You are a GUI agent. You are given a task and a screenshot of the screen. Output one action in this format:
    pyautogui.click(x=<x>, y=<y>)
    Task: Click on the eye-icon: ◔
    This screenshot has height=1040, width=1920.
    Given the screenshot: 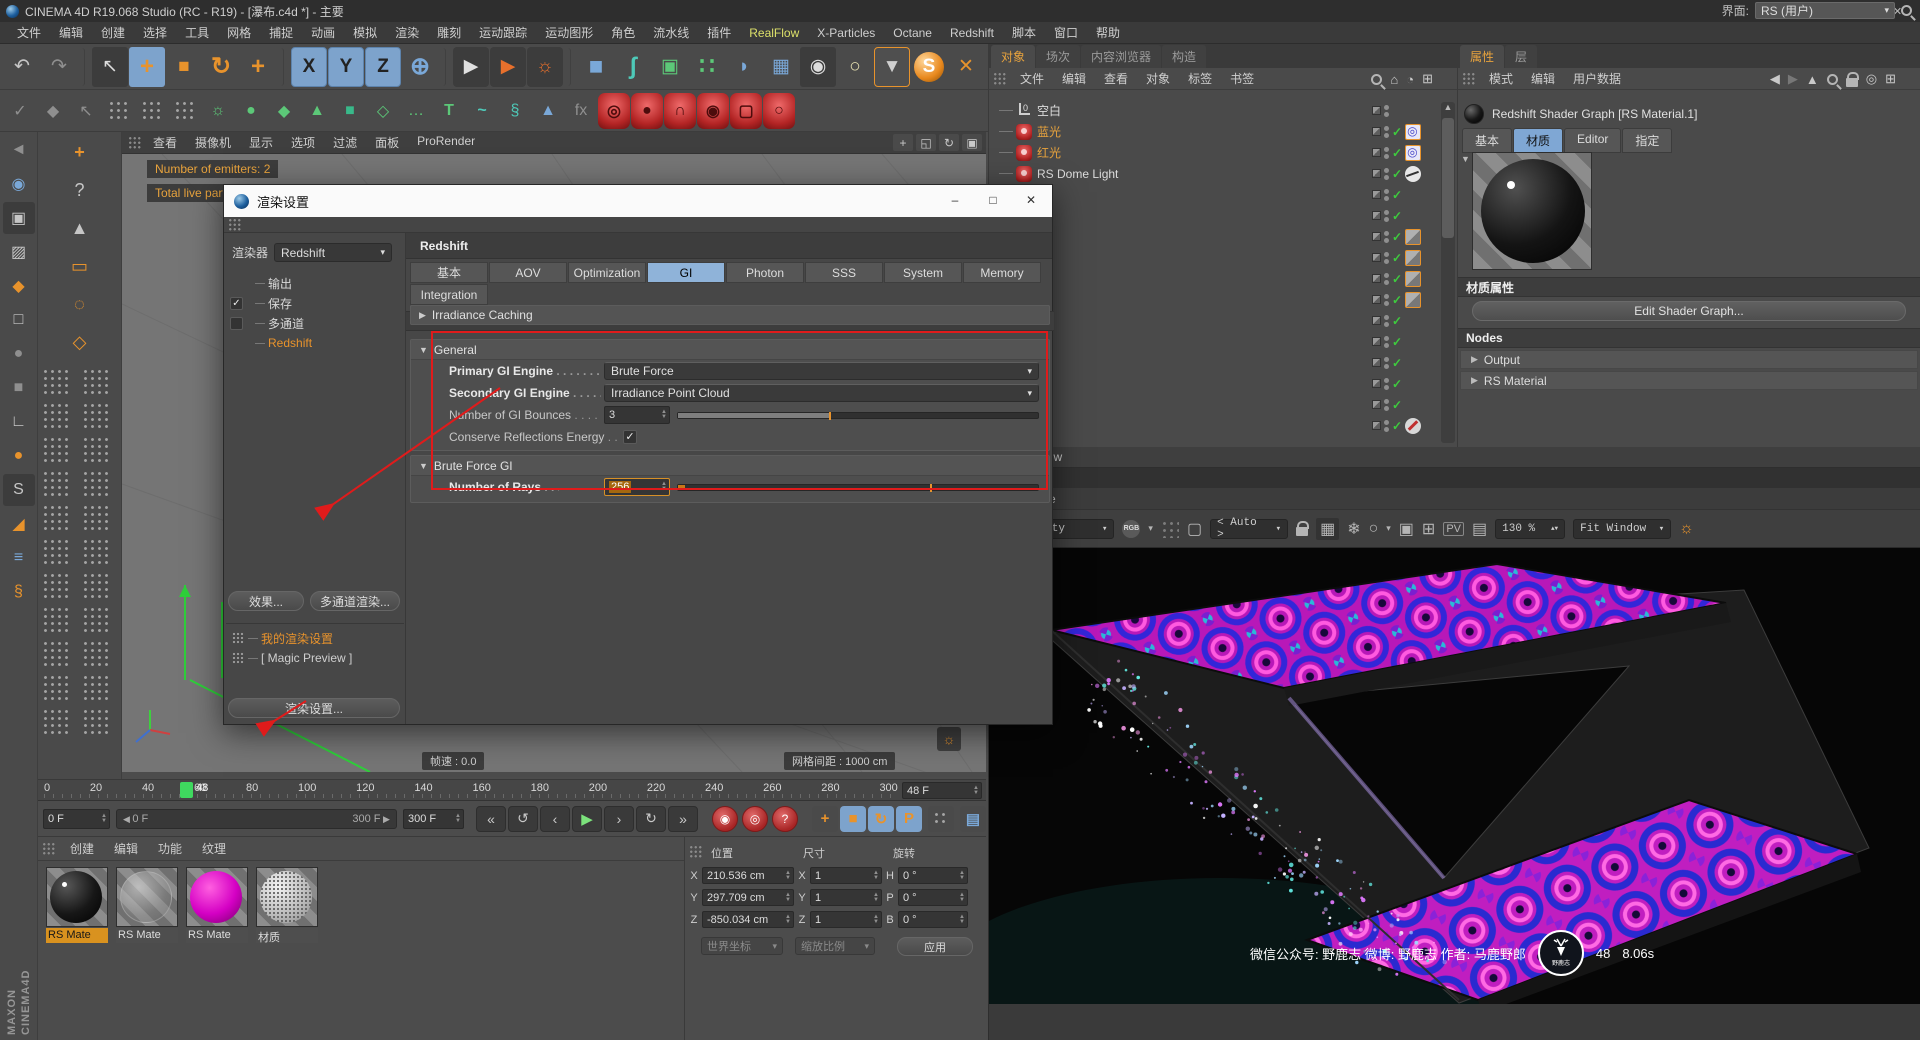 What is the action you would take?
    pyautogui.click(x=1410, y=79)
    